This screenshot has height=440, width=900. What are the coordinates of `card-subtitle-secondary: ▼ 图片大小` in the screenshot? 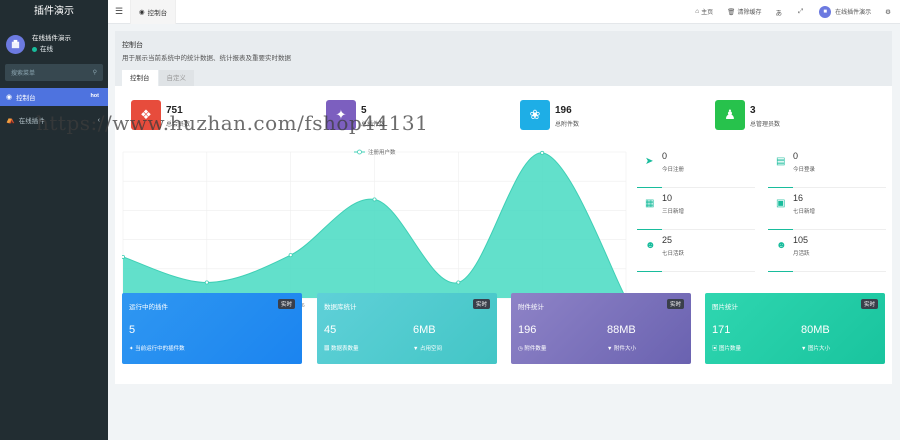 It's located at (815, 348).